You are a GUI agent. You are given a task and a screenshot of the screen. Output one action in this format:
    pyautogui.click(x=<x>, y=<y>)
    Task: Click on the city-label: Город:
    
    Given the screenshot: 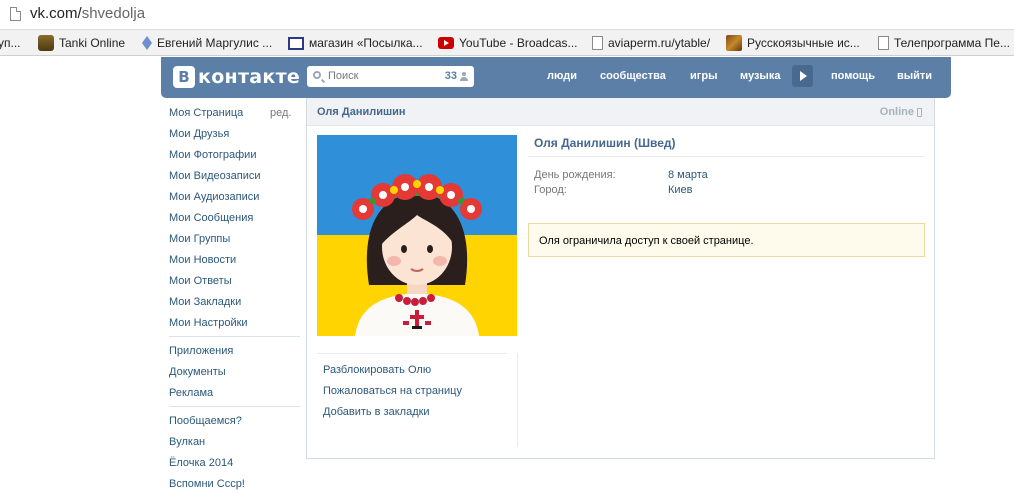 What is the action you would take?
    pyautogui.click(x=550, y=190)
    